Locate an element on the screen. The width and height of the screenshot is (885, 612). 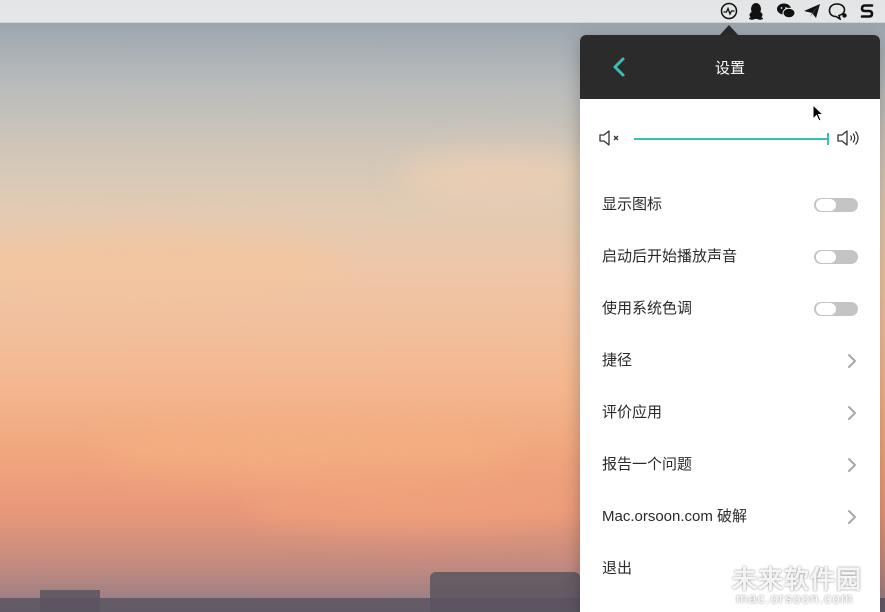
volume-slider is located at coordinates (731, 139).